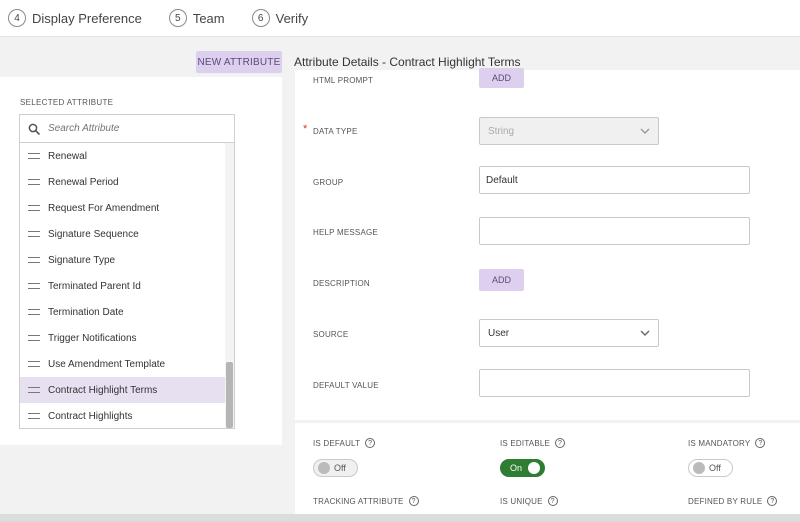 The image size is (800, 522). What do you see at coordinates (208, 18) in the screenshot?
I see `step-label: Team` at bounding box center [208, 18].